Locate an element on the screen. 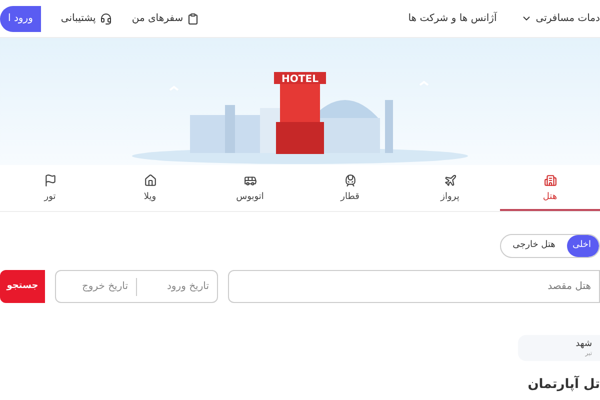  hotel-city-drawing: HOTEL is located at coordinates (300, 112).